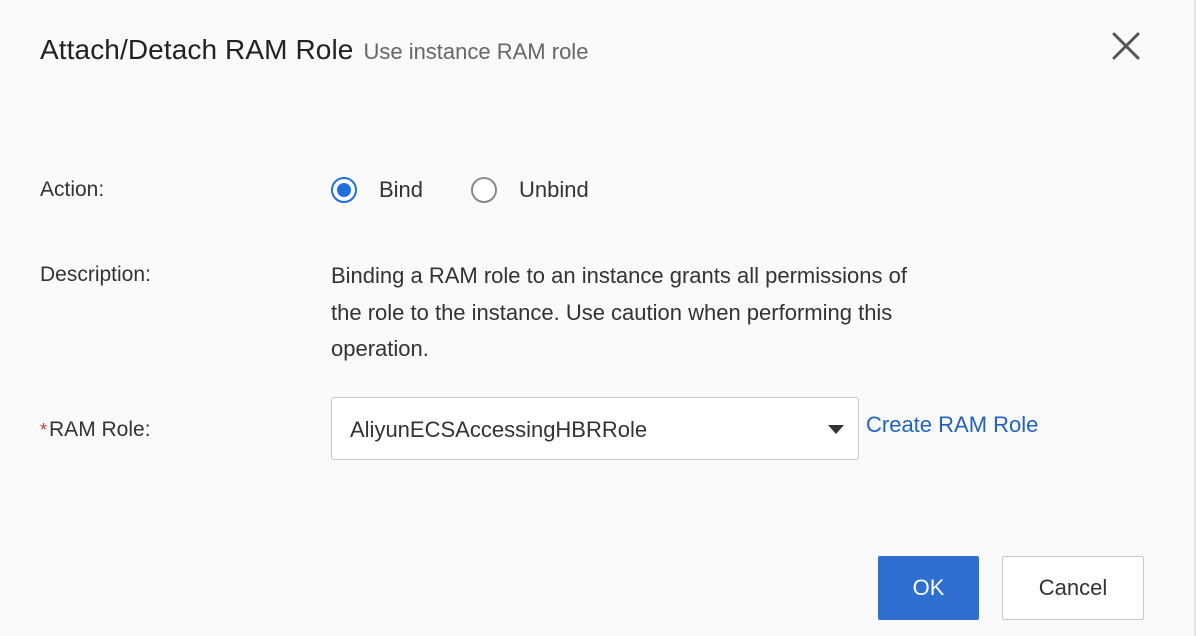 The height and width of the screenshot is (636, 1196). I want to click on action-radio-group: Bind Unbind, so click(484, 190).